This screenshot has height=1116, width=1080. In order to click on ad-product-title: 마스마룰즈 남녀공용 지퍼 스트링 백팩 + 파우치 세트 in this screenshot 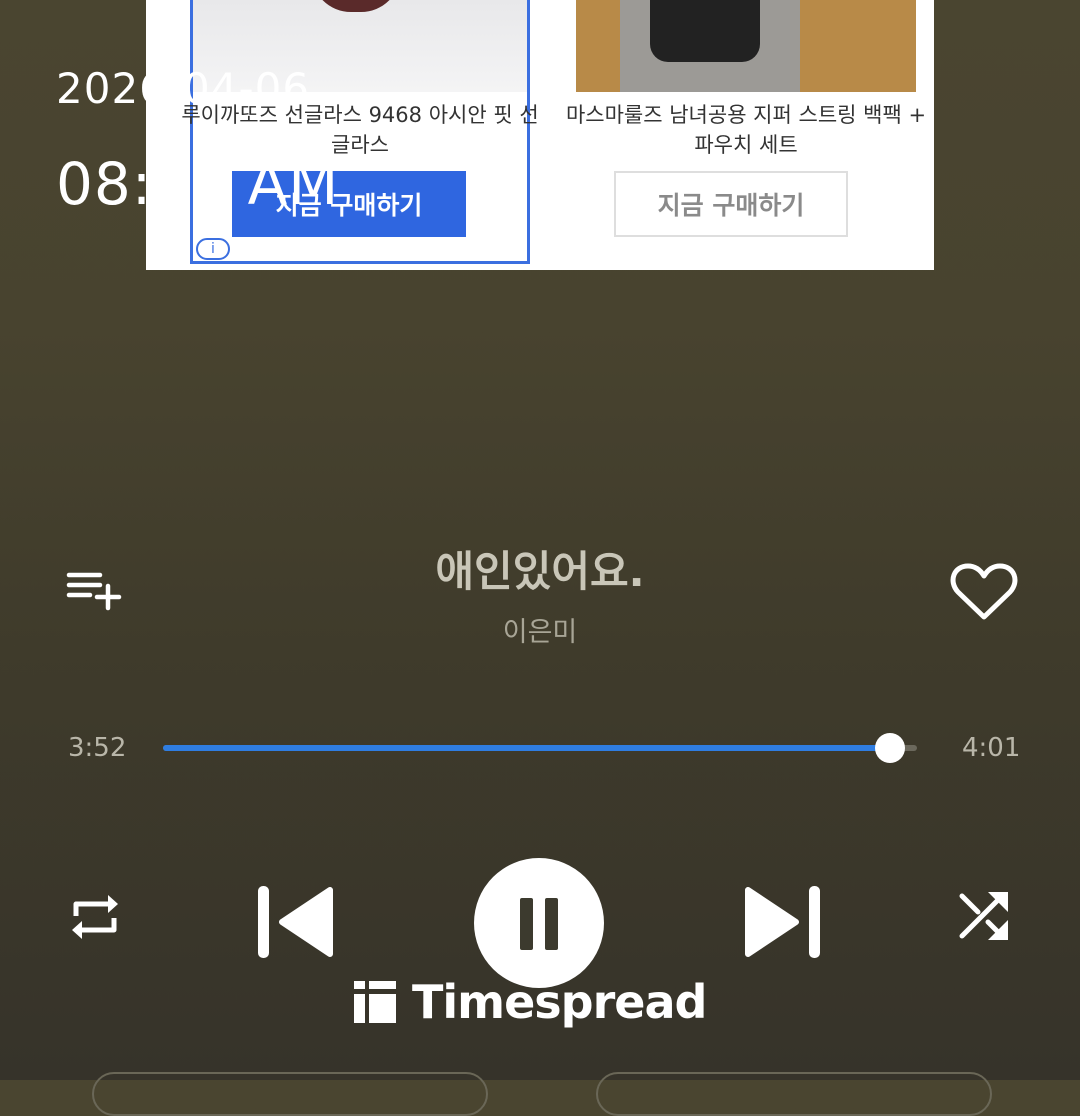, I will do `click(746, 130)`.